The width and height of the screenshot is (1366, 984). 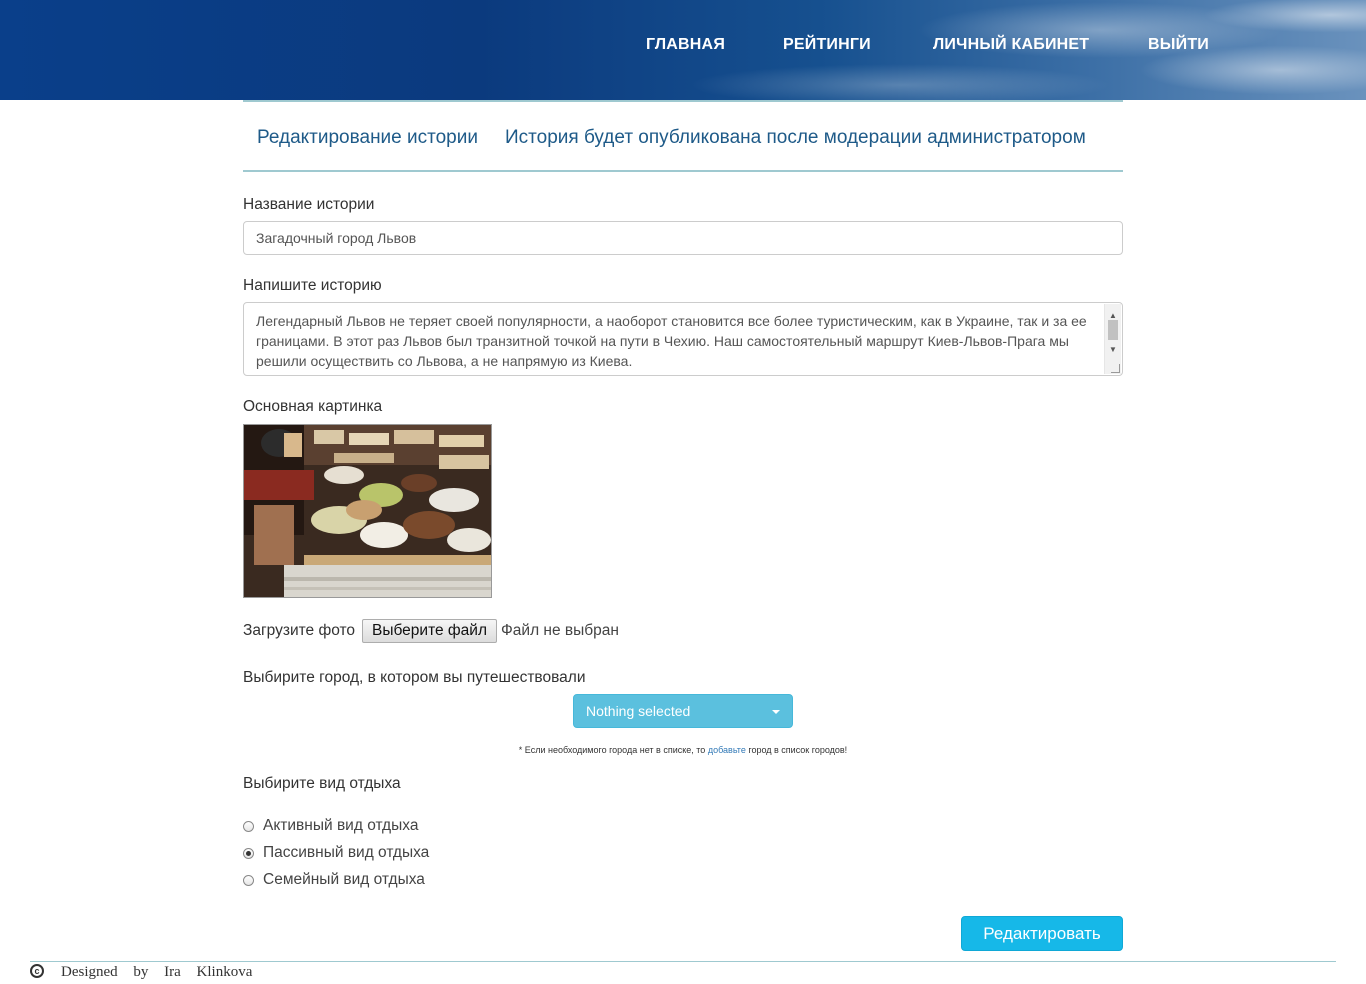 What do you see at coordinates (312, 285) in the screenshot?
I see `story-text-label: Напишите историю` at bounding box center [312, 285].